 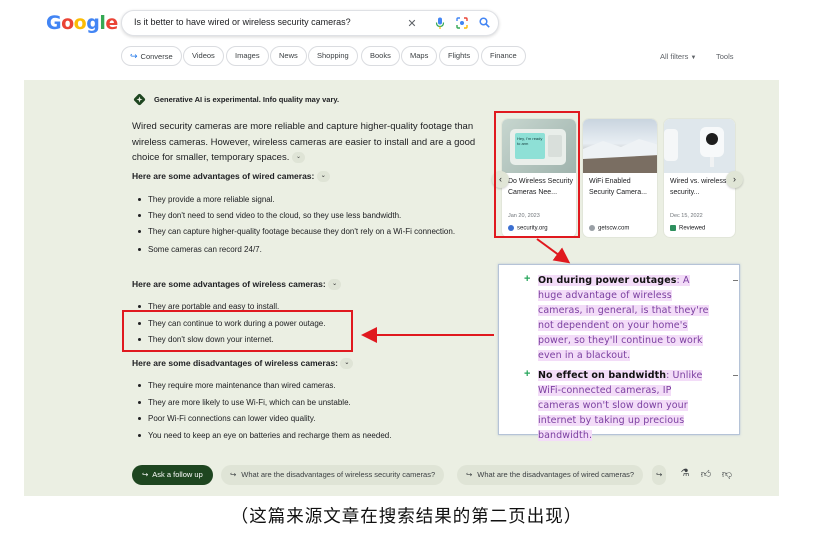 What do you see at coordinates (145, 474) in the screenshot?
I see `follow-up-arrow-icon: ↪` at bounding box center [145, 474].